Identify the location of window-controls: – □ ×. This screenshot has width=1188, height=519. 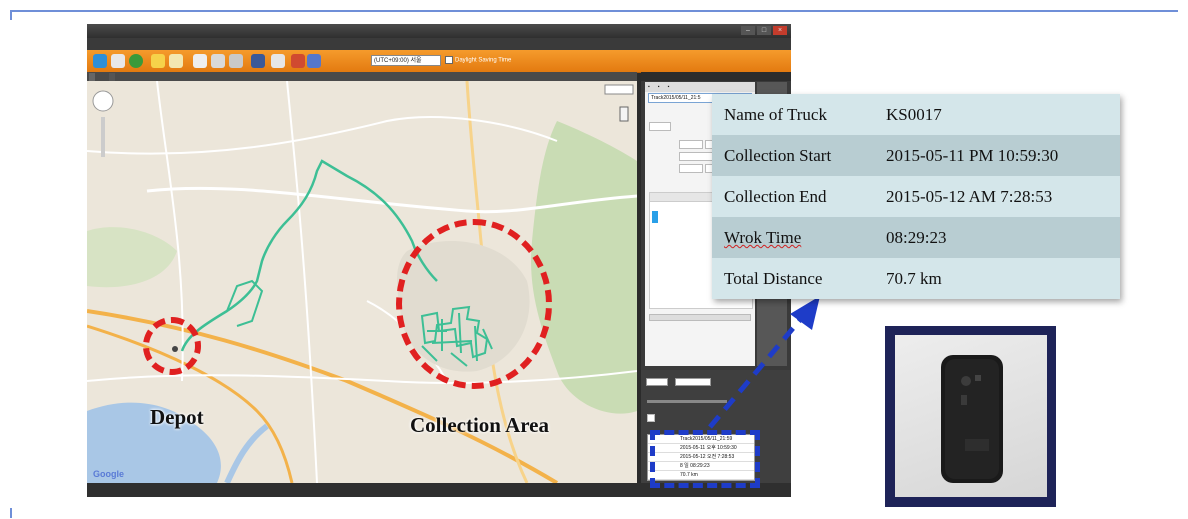
(764, 30).